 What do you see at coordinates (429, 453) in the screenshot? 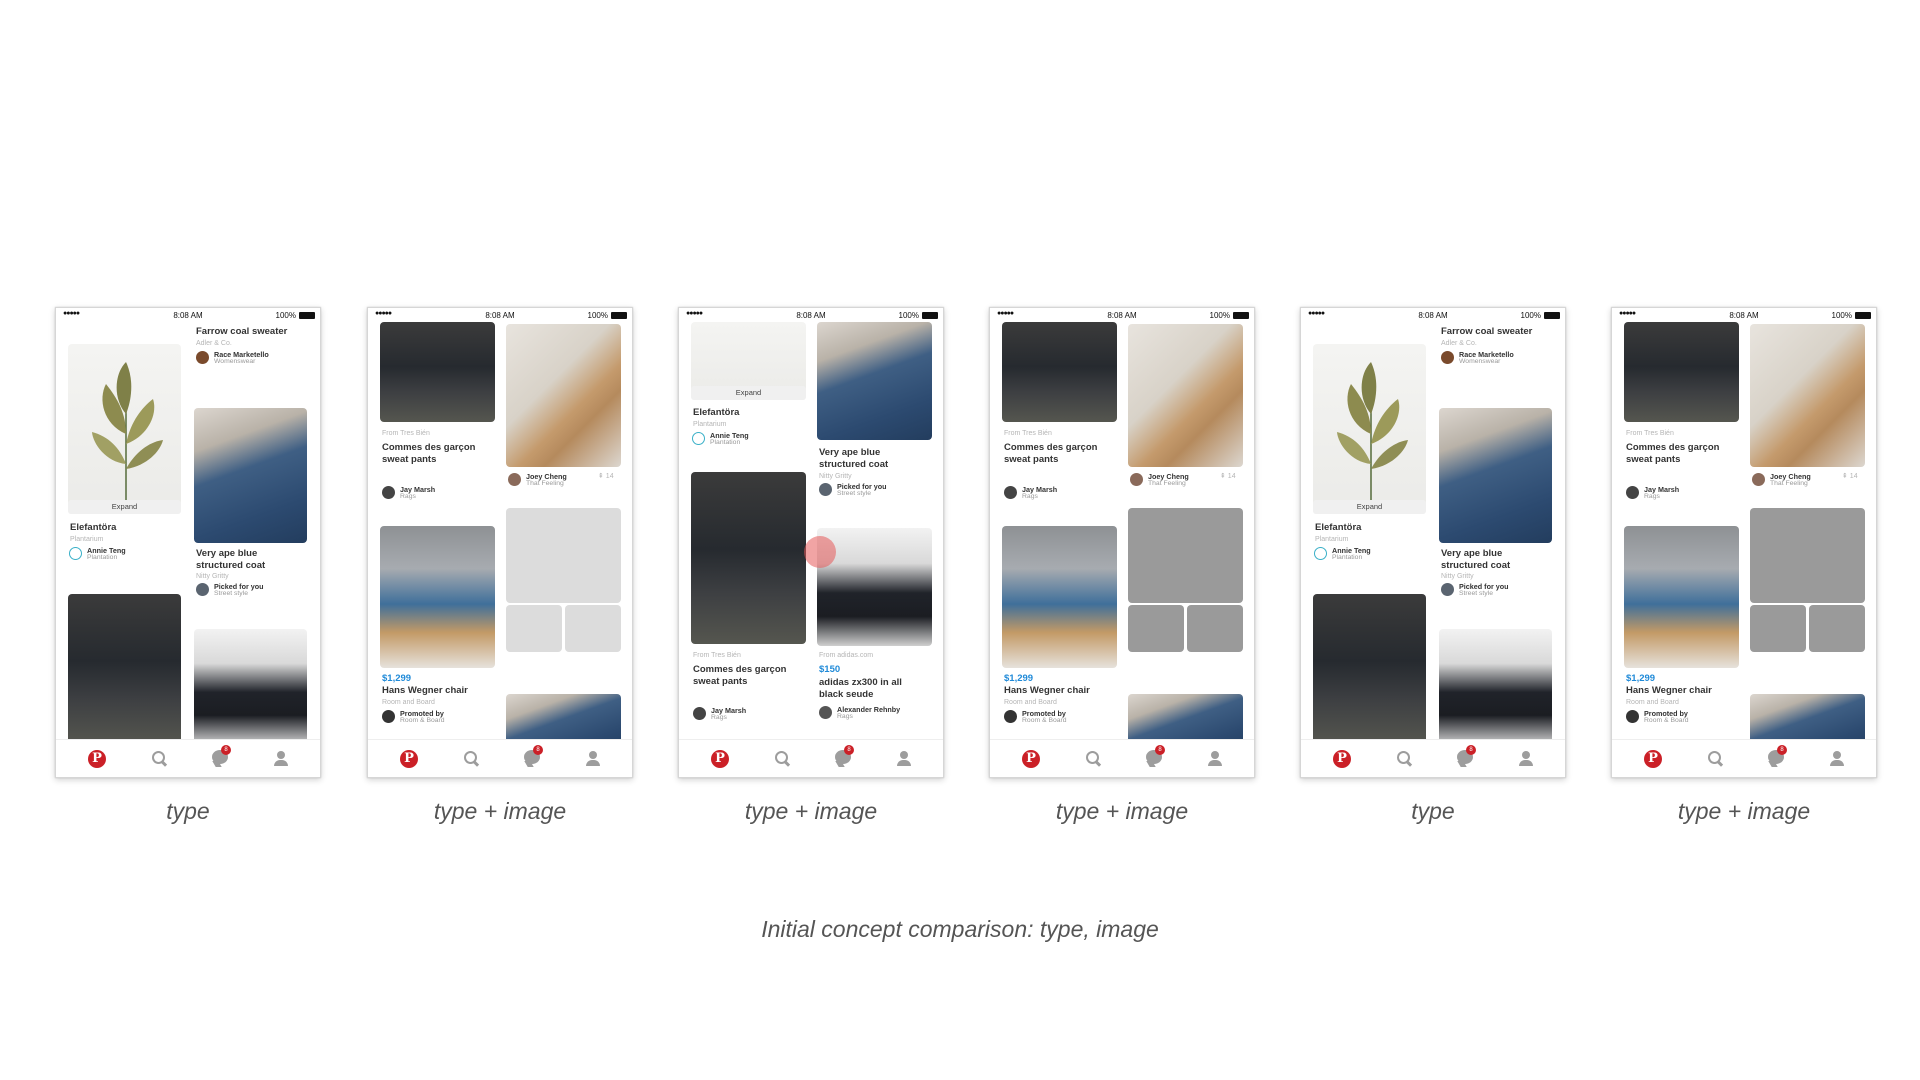
I see `pin-title: Commes des garçon sweat pants` at bounding box center [429, 453].